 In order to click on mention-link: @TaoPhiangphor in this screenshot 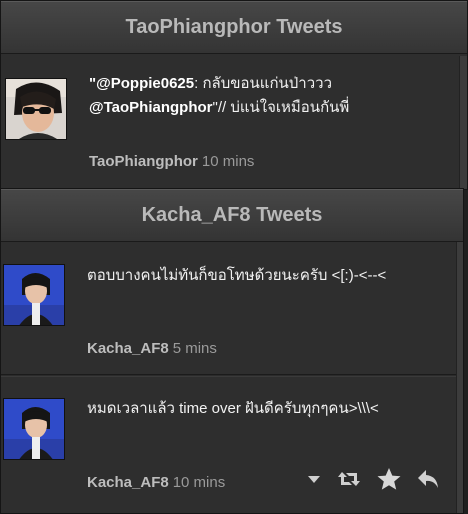, I will do `click(151, 107)`.